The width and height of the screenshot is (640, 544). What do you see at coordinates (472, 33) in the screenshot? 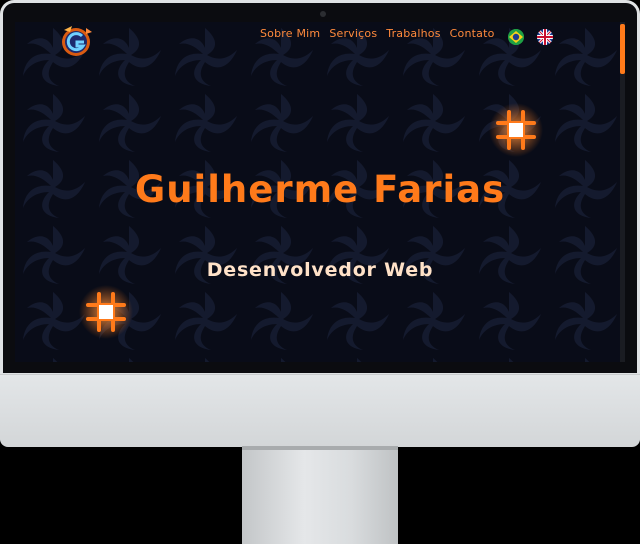
I see `nav-contato: Contato` at bounding box center [472, 33].